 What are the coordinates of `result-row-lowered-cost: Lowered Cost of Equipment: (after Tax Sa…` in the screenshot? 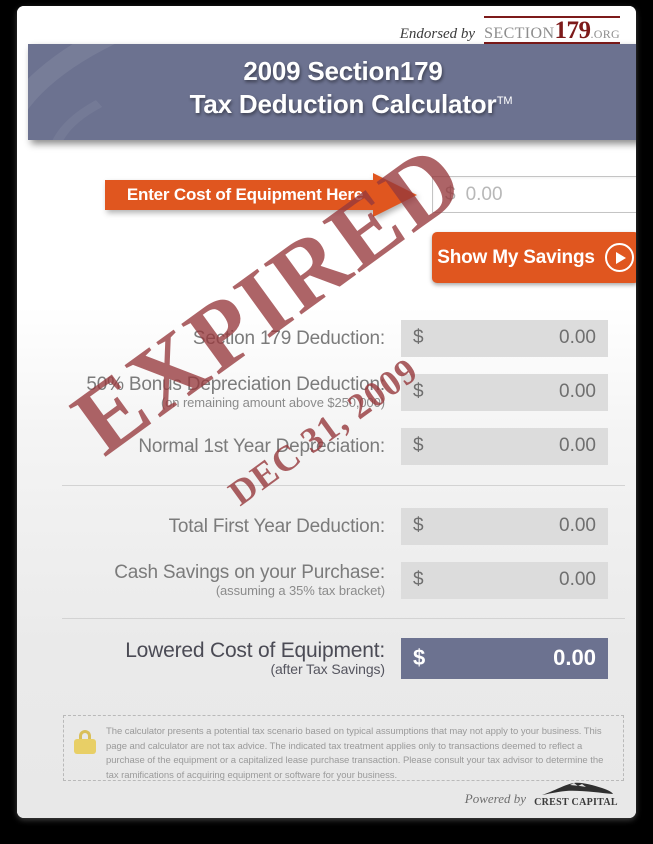 It's located at (326, 658).